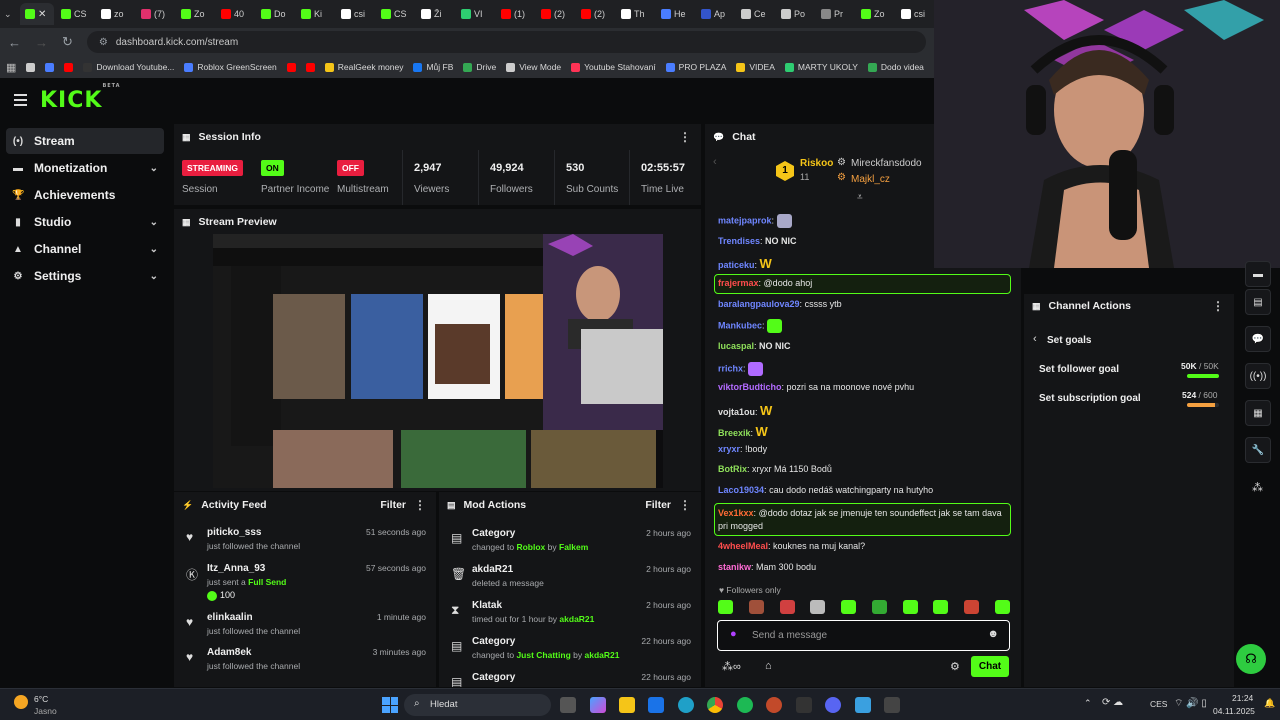 This screenshot has width=1280, height=720. What do you see at coordinates (741, 490) in the screenshot?
I see `chat-username: Laco19034` at bounding box center [741, 490].